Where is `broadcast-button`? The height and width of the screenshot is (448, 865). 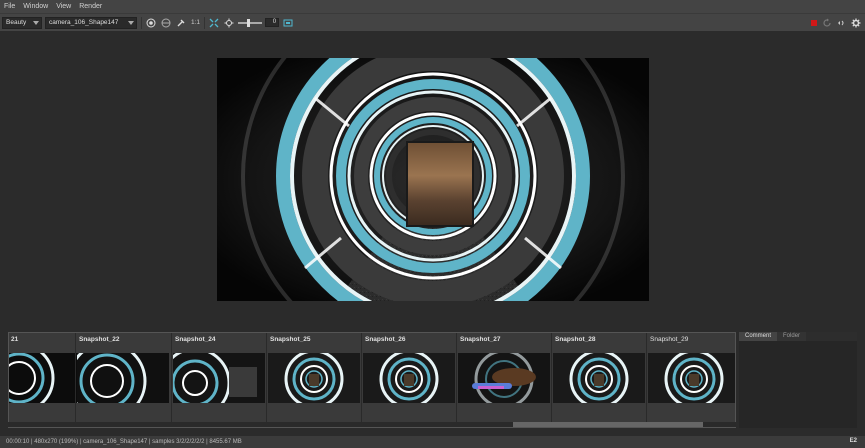
broadcast-button is located at coordinates (841, 23).